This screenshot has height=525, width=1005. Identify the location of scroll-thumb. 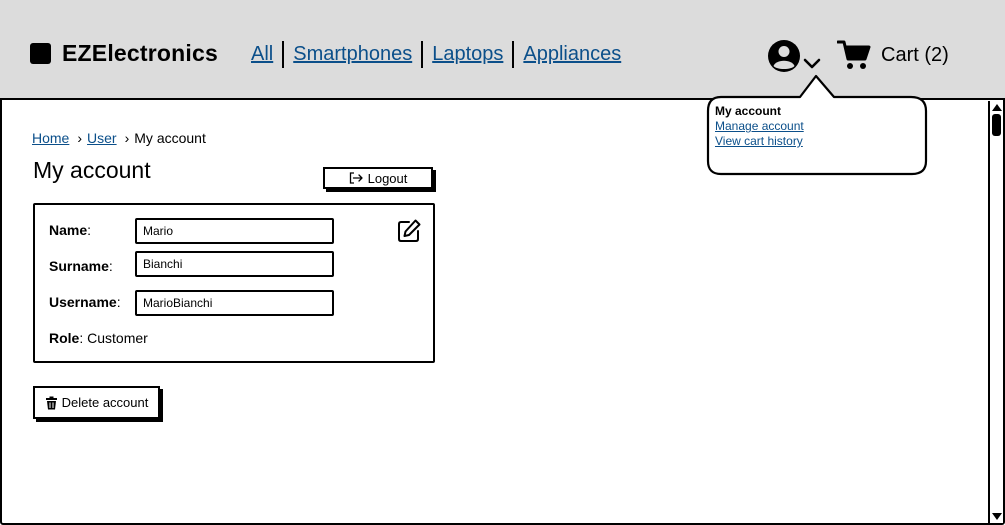
(996, 125).